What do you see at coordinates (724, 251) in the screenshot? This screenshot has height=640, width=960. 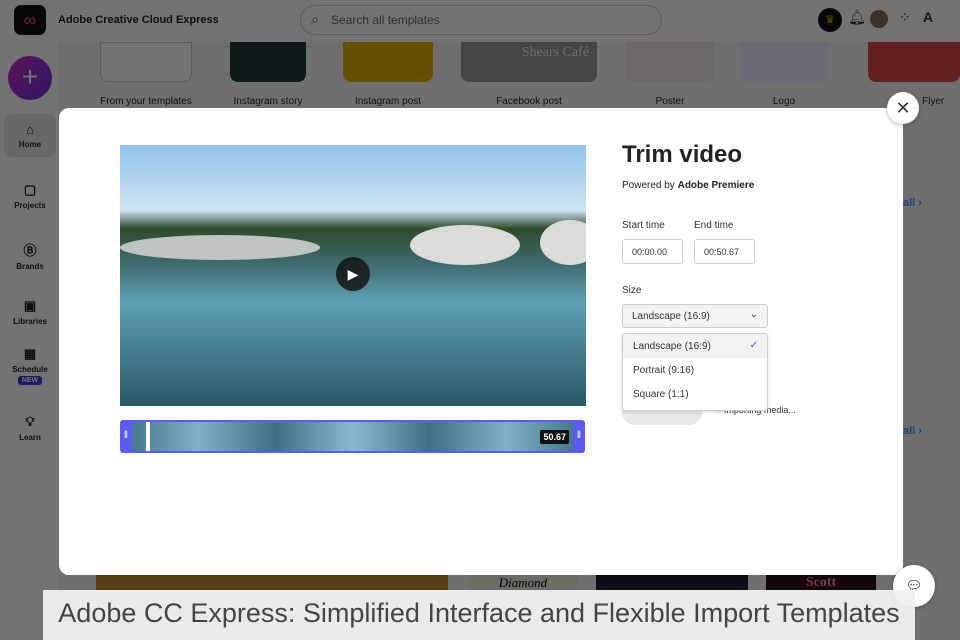 I see `end-time-input: 00:50.67` at bounding box center [724, 251].